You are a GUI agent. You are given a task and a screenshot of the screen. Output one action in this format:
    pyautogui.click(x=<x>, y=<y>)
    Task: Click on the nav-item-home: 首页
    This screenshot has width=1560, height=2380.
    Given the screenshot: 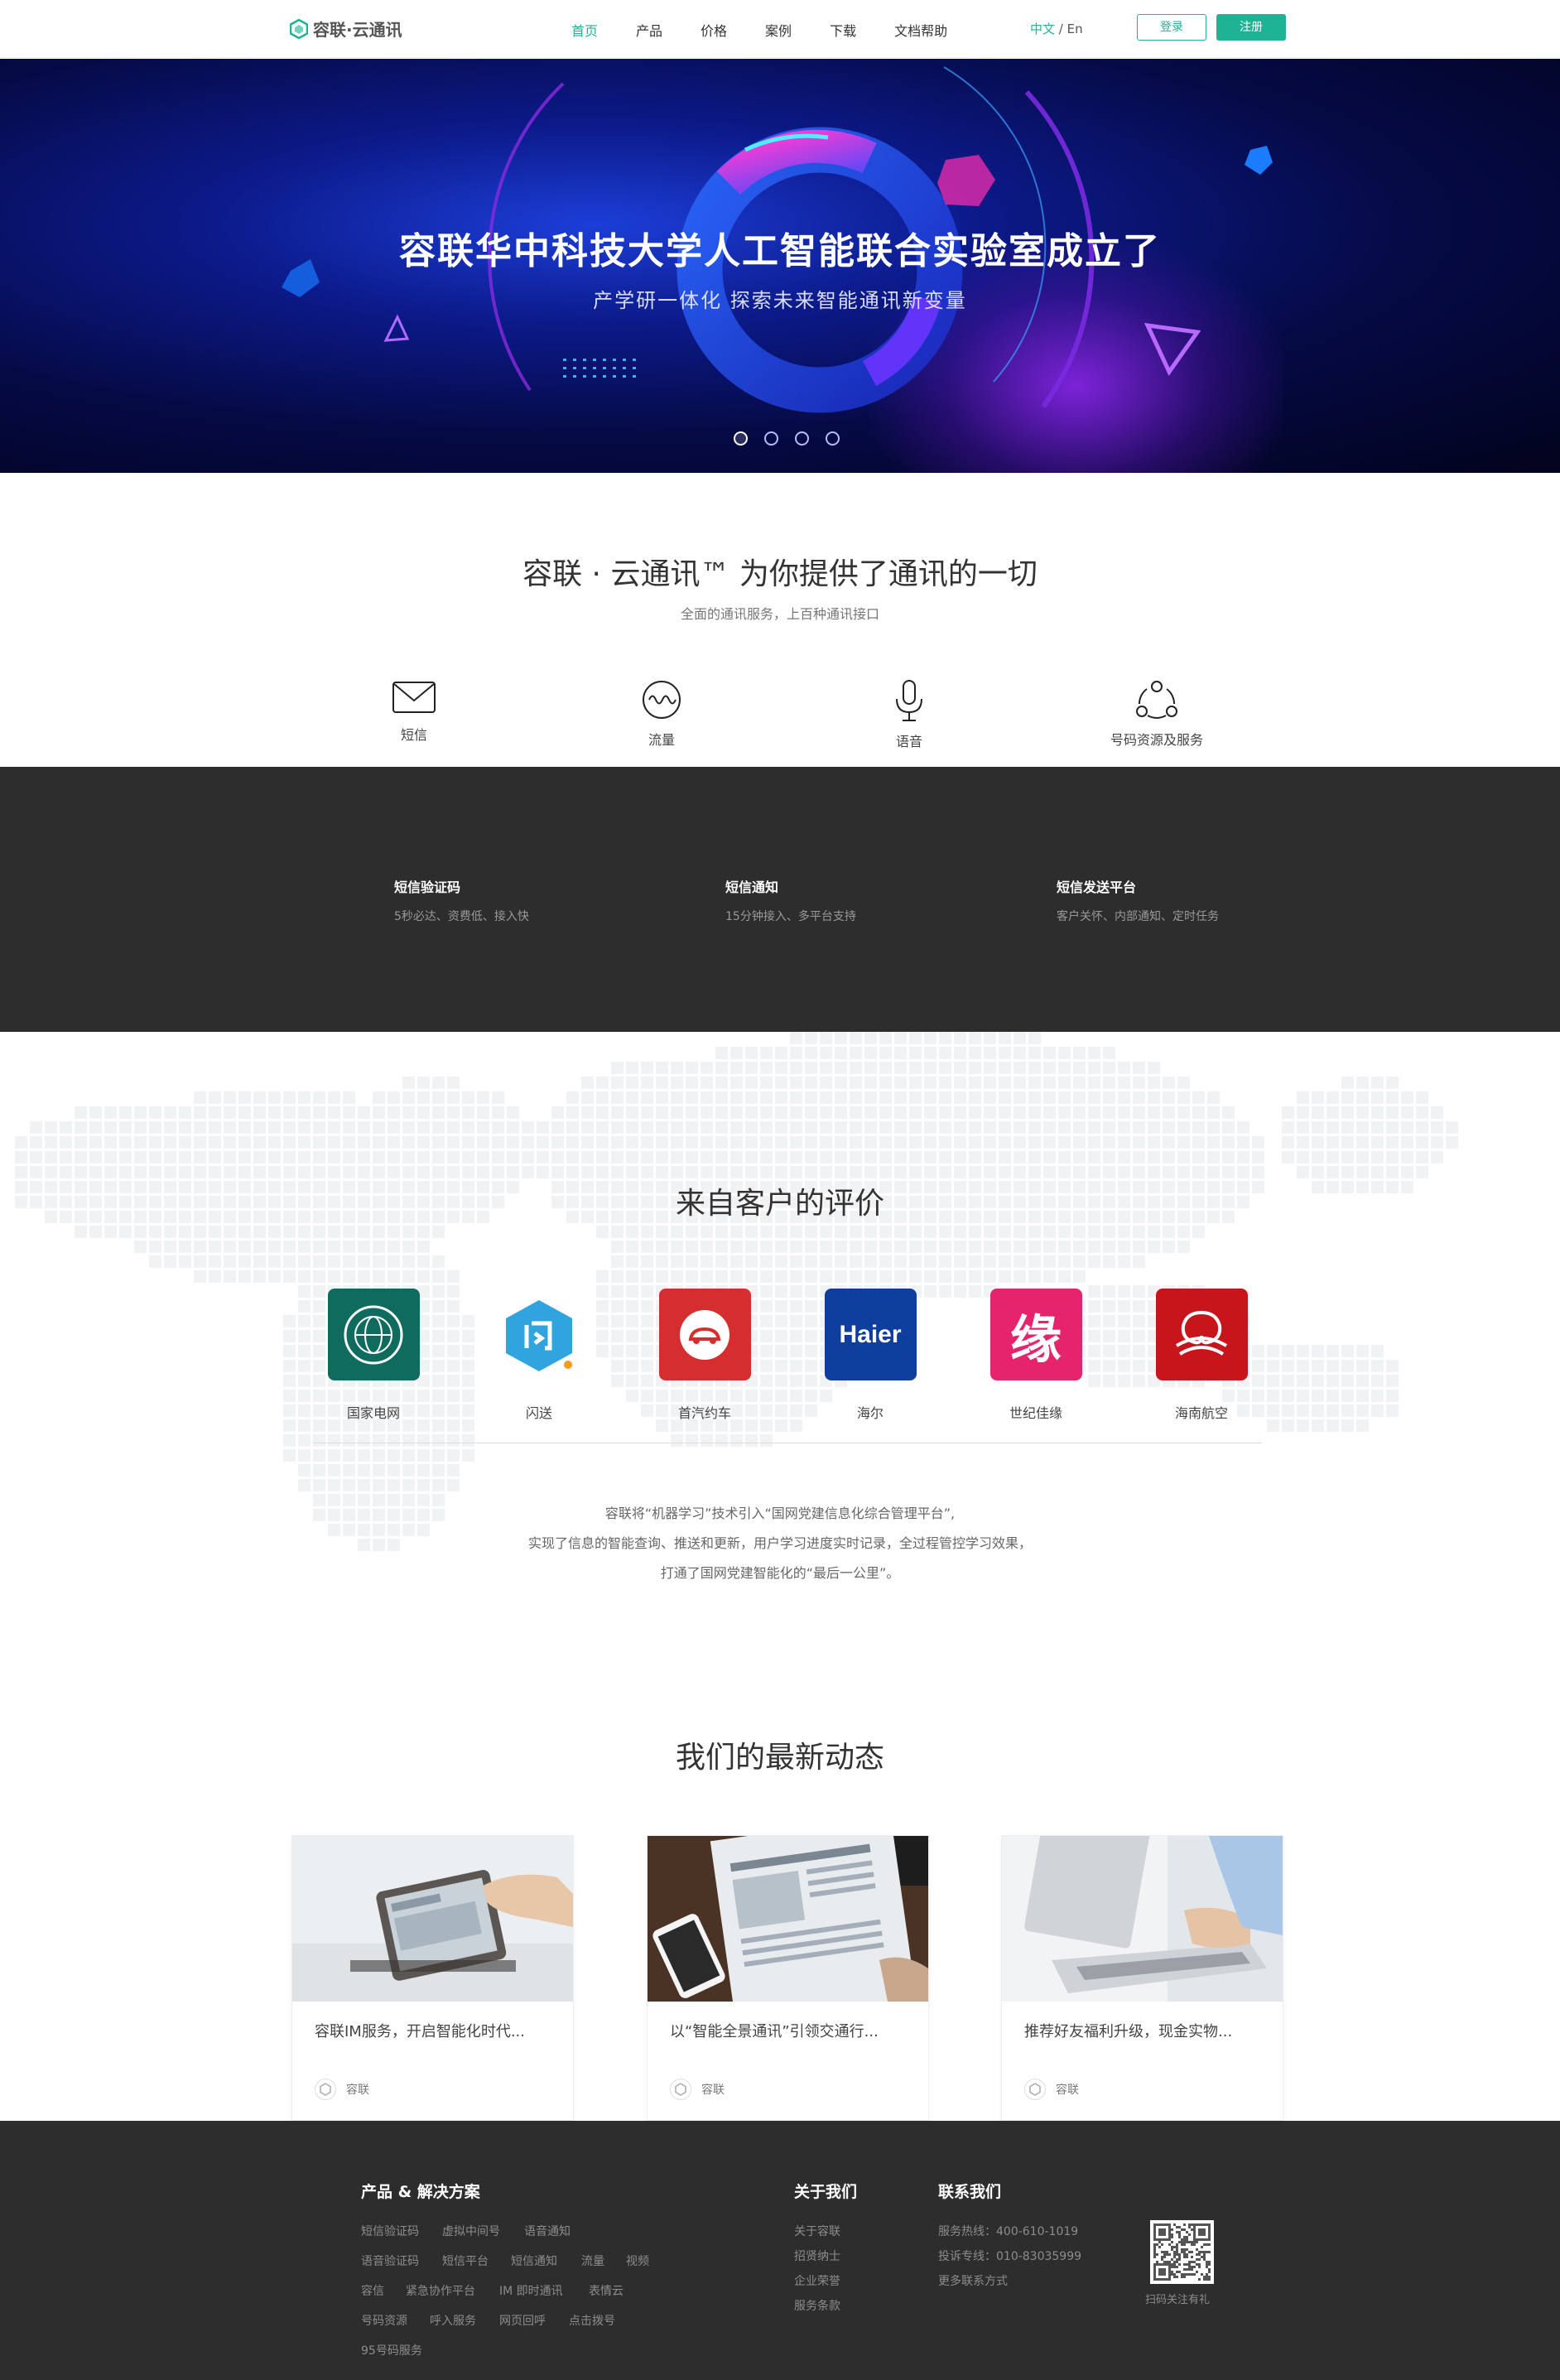 What is the action you would take?
    pyautogui.click(x=584, y=30)
    